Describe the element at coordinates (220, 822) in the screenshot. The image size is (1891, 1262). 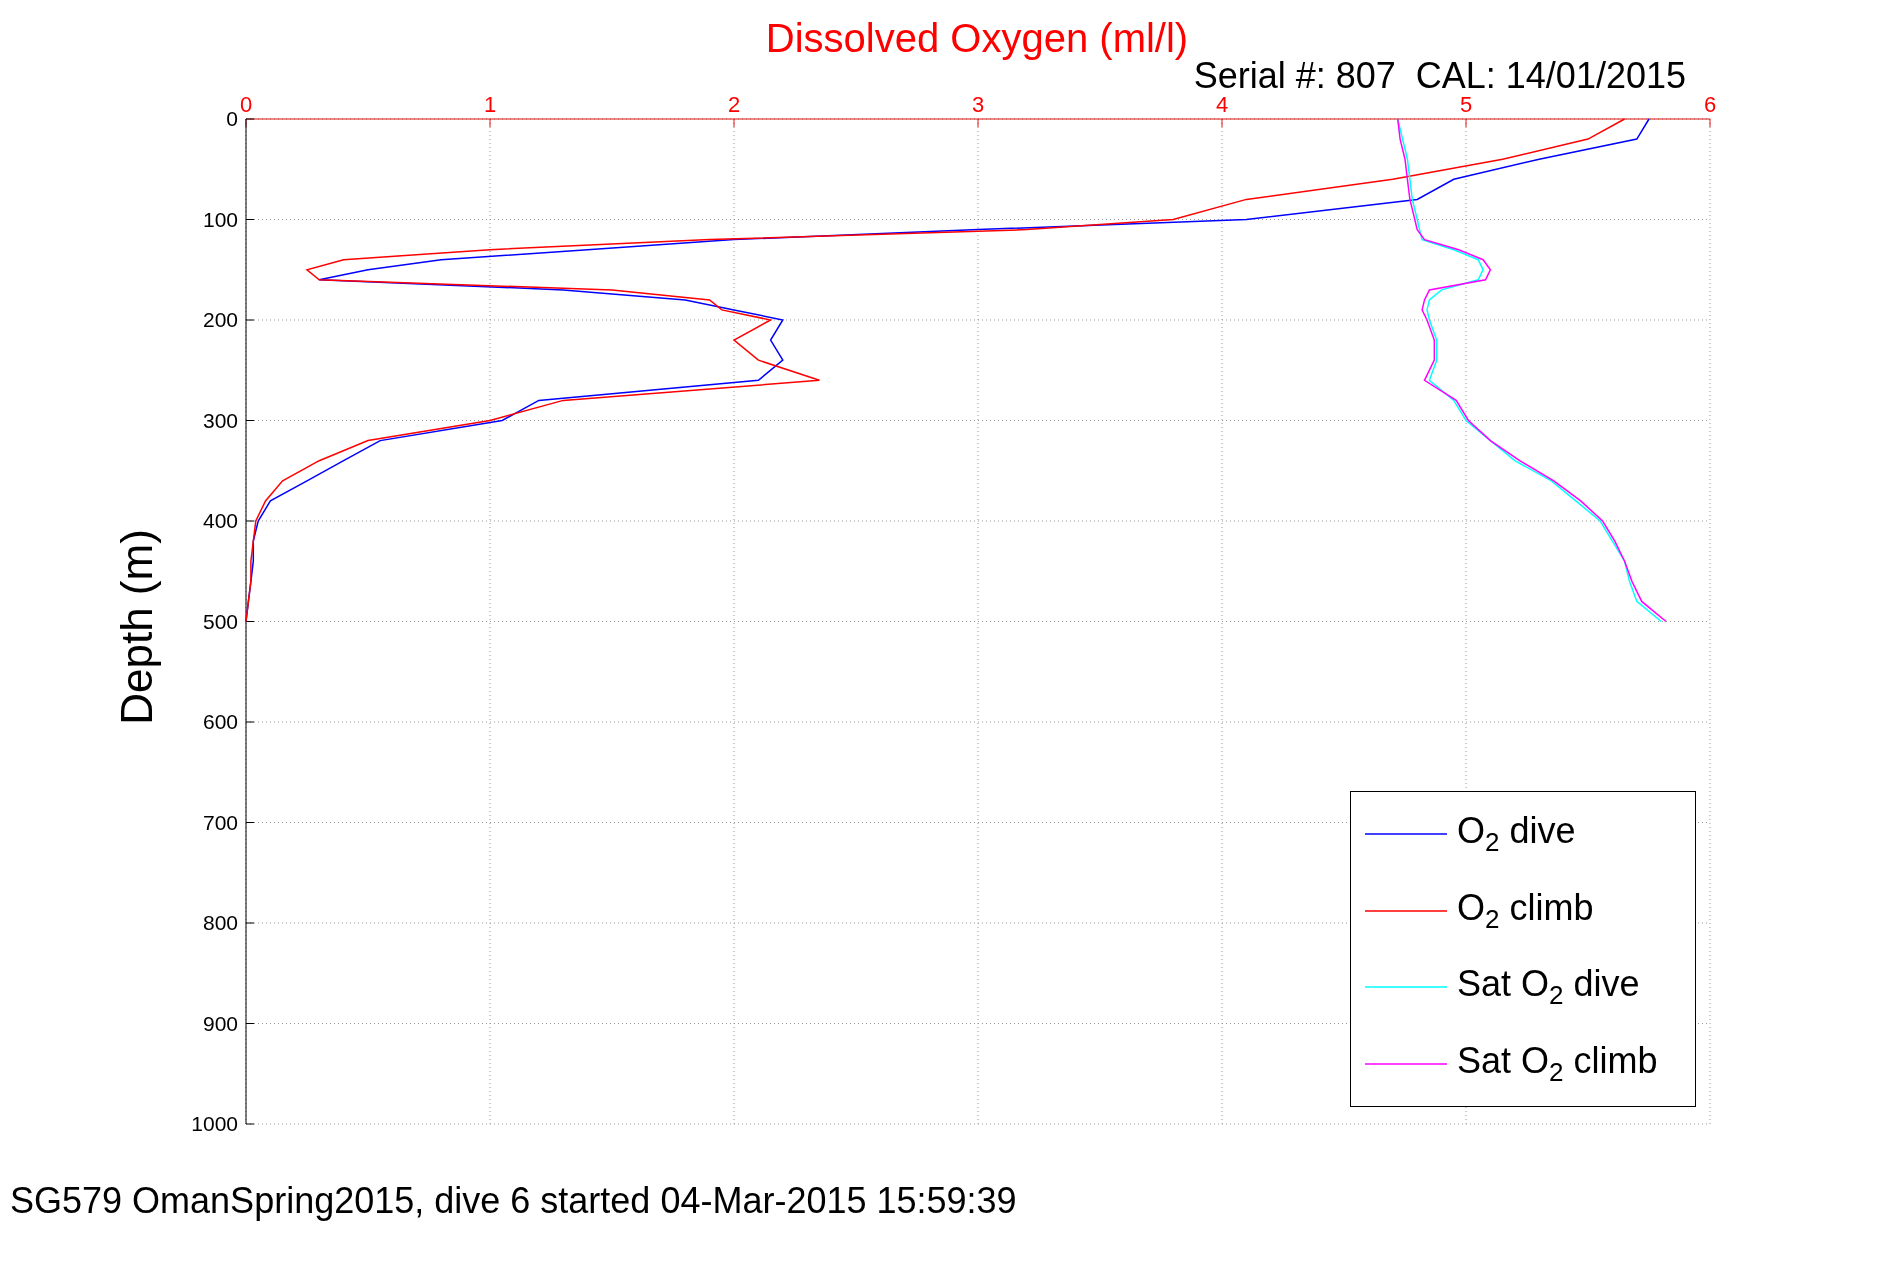
I see `tick-label: 700` at that location.